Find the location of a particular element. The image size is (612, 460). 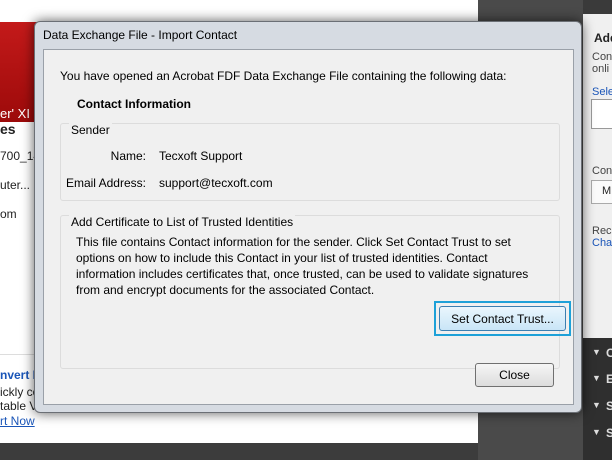

background-heading: es is located at coordinates (8, 129).